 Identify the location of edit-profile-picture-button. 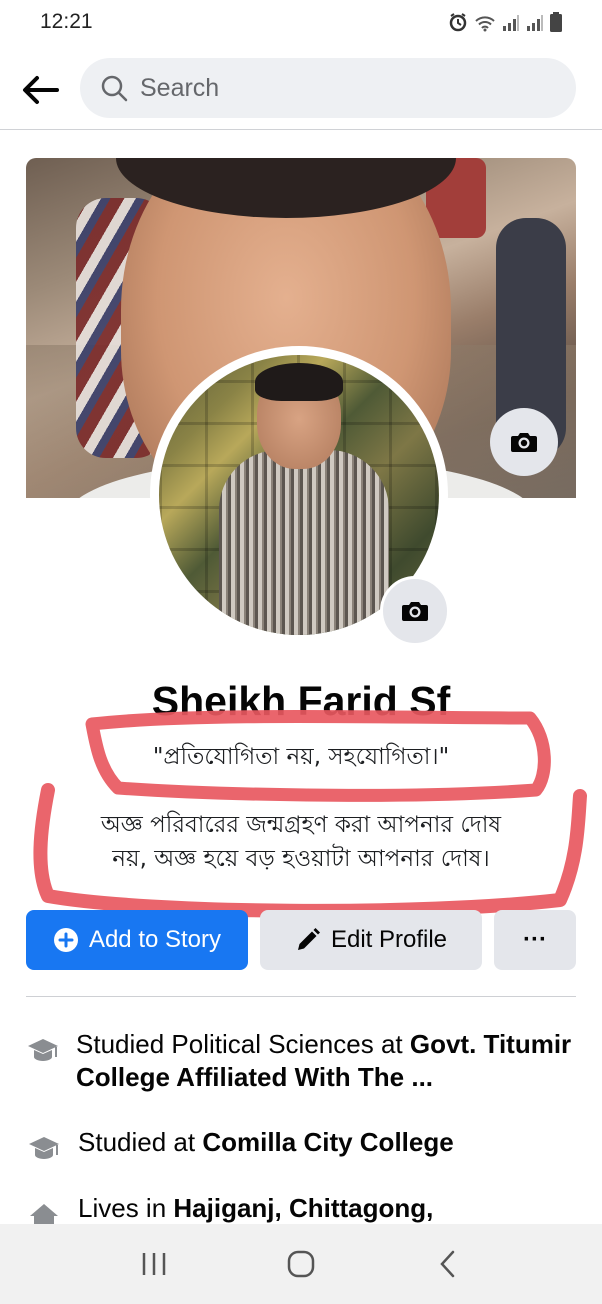
(415, 611).